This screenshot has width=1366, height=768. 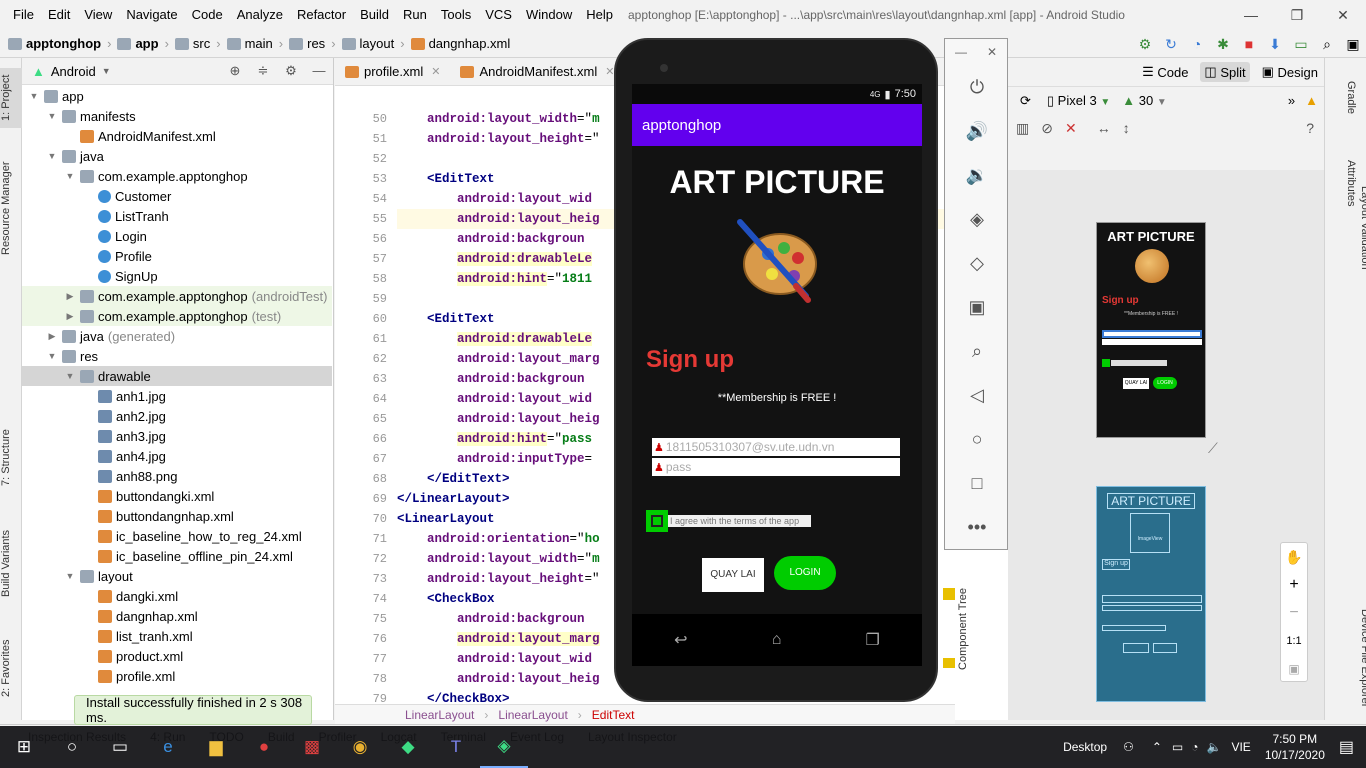 What do you see at coordinates (1240, 747) in the screenshot?
I see `language-indicator: VIE` at bounding box center [1240, 747].